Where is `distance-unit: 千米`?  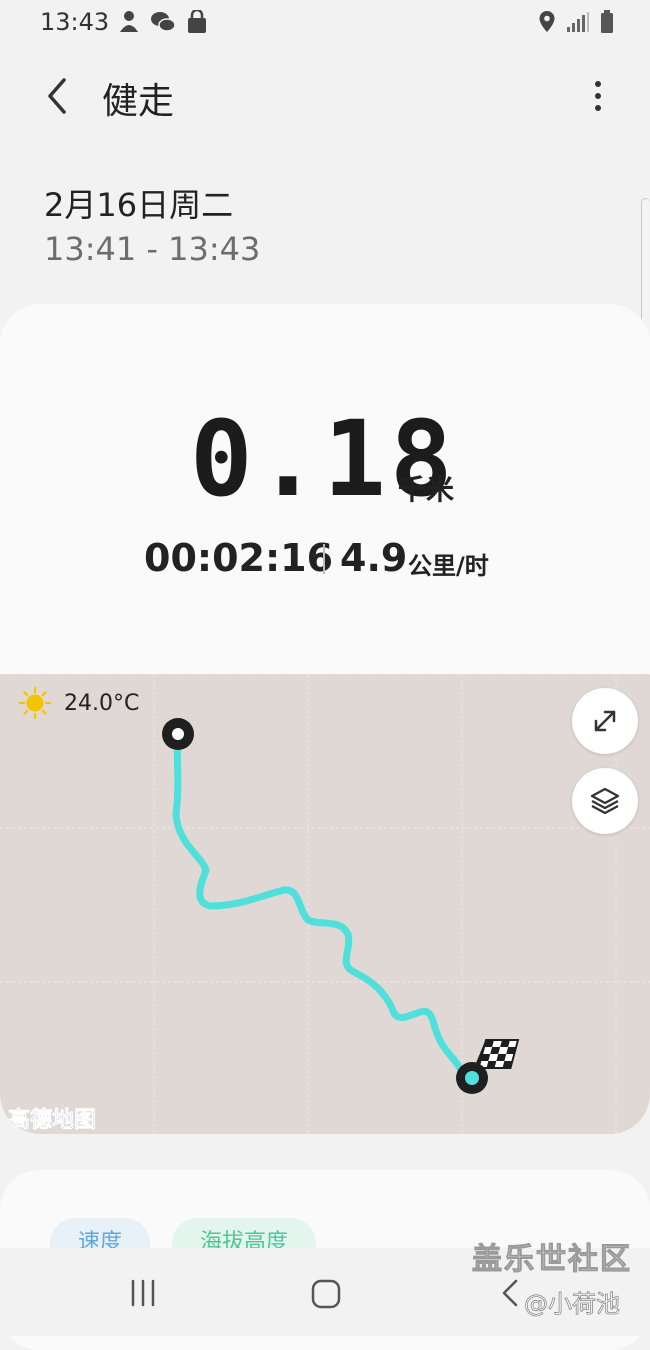
distance-unit: 千米 is located at coordinates (426, 489).